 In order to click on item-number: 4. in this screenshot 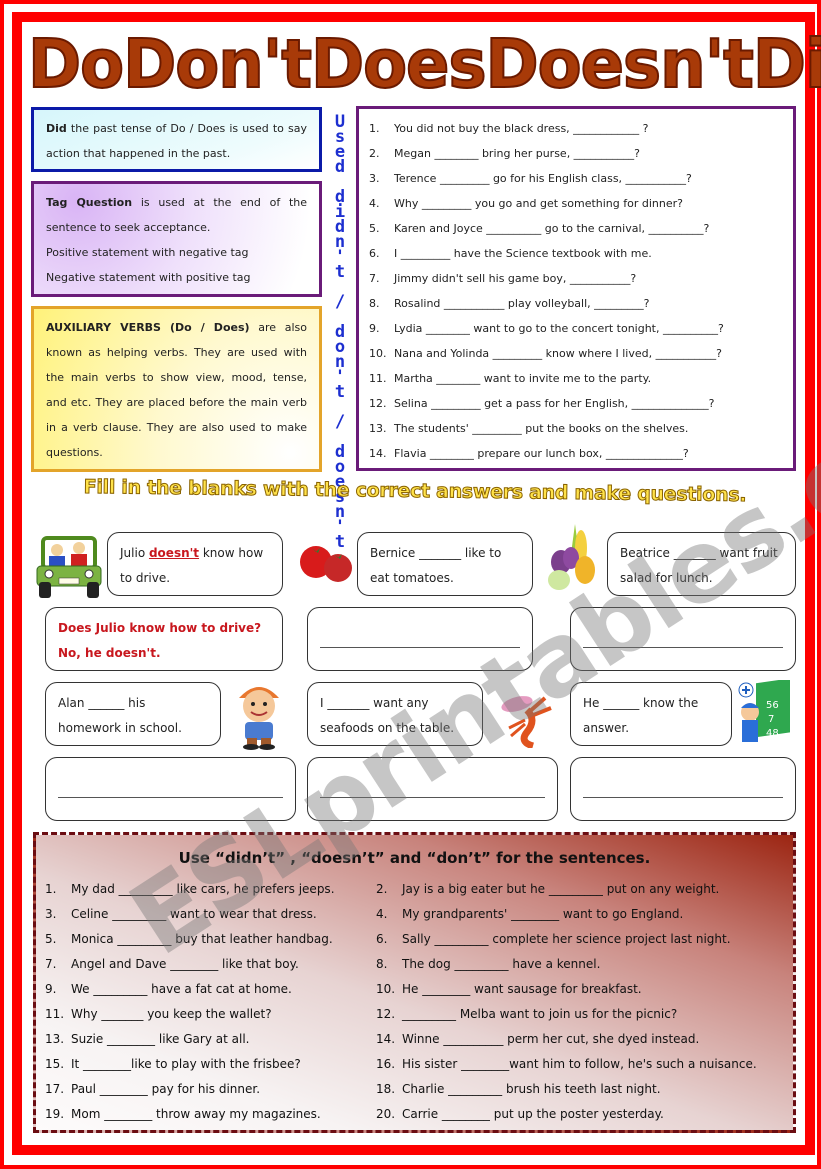, I will do `click(374, 203)`.